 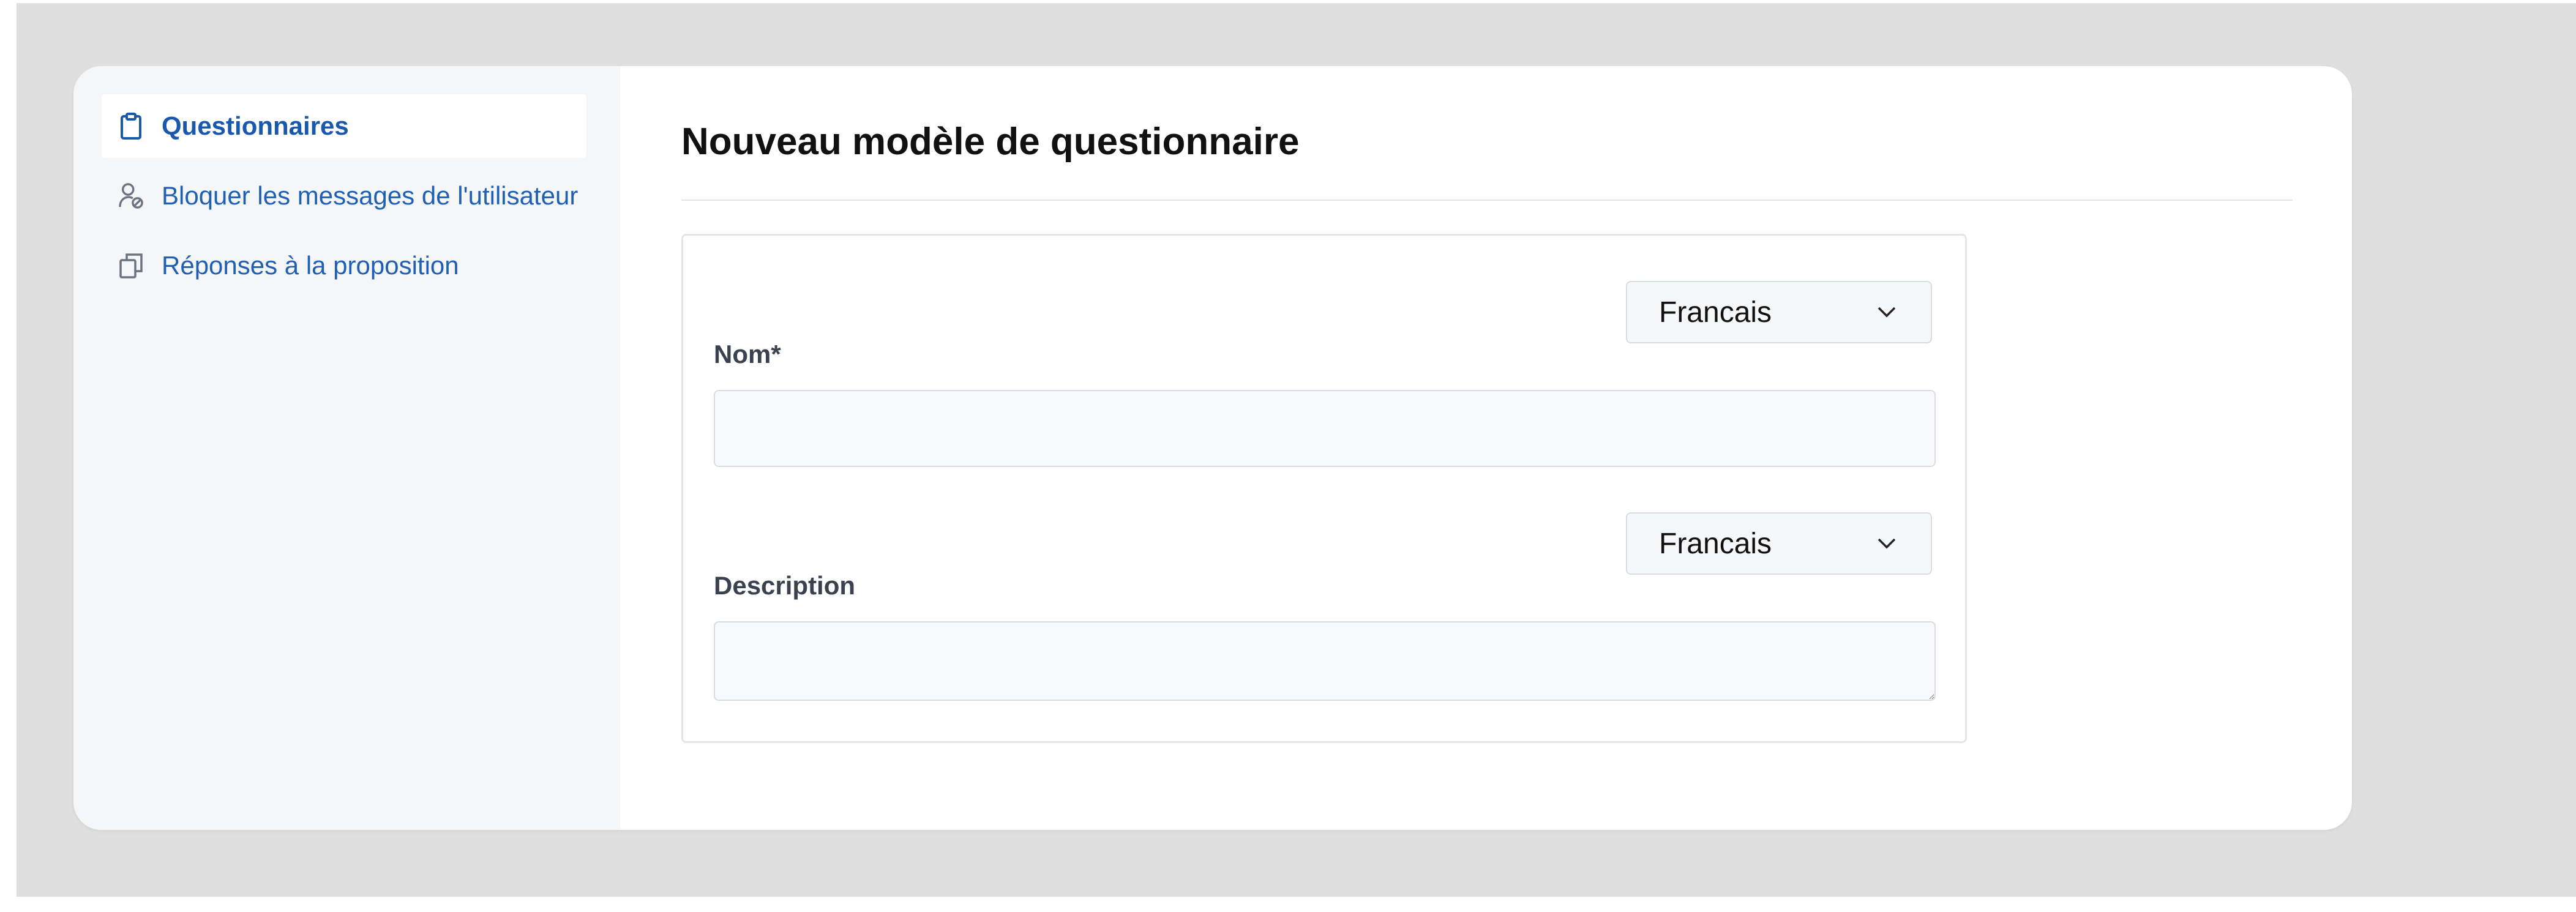 I want to click on sidebar-item-label: Questionnaires, so click(x=255, y=125).